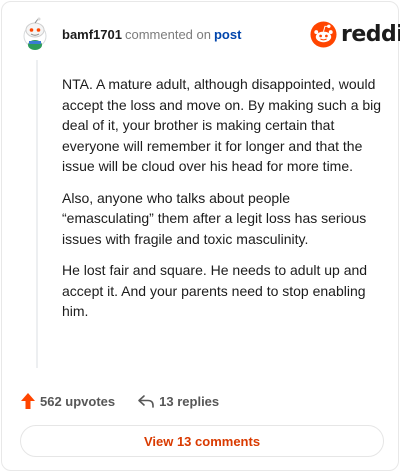  I want to click on reply-button: 13 replies, so click(178, 401).